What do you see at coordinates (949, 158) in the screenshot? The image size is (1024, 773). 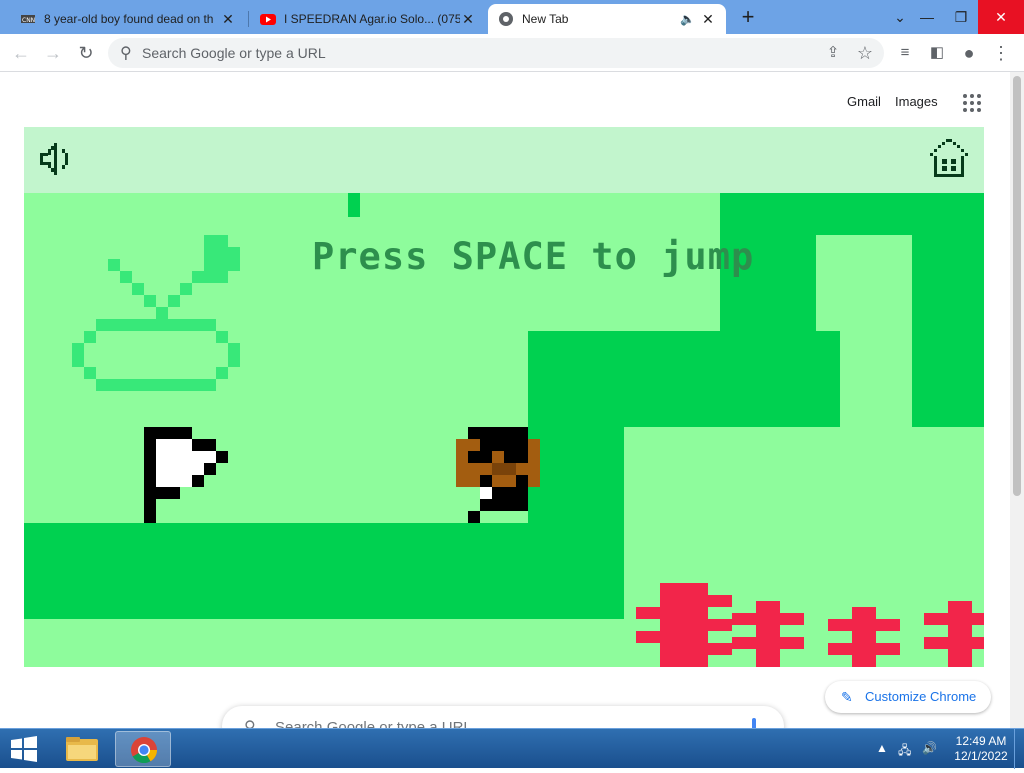 I see `home-icon` at bounding box center [949, 158].